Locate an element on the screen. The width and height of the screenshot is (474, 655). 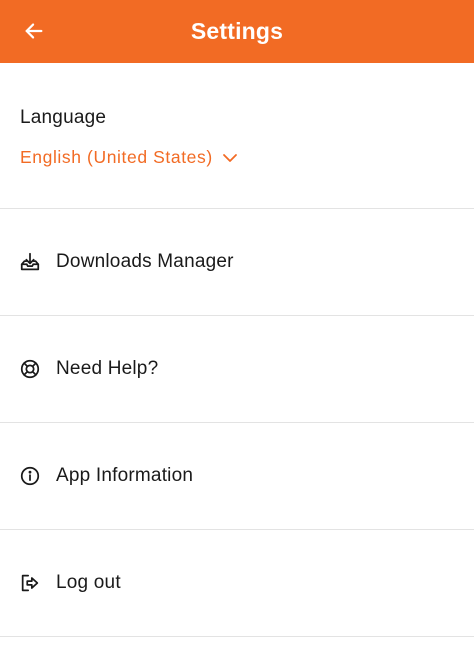
download-tray-icon is located at coordinates (30, 262).